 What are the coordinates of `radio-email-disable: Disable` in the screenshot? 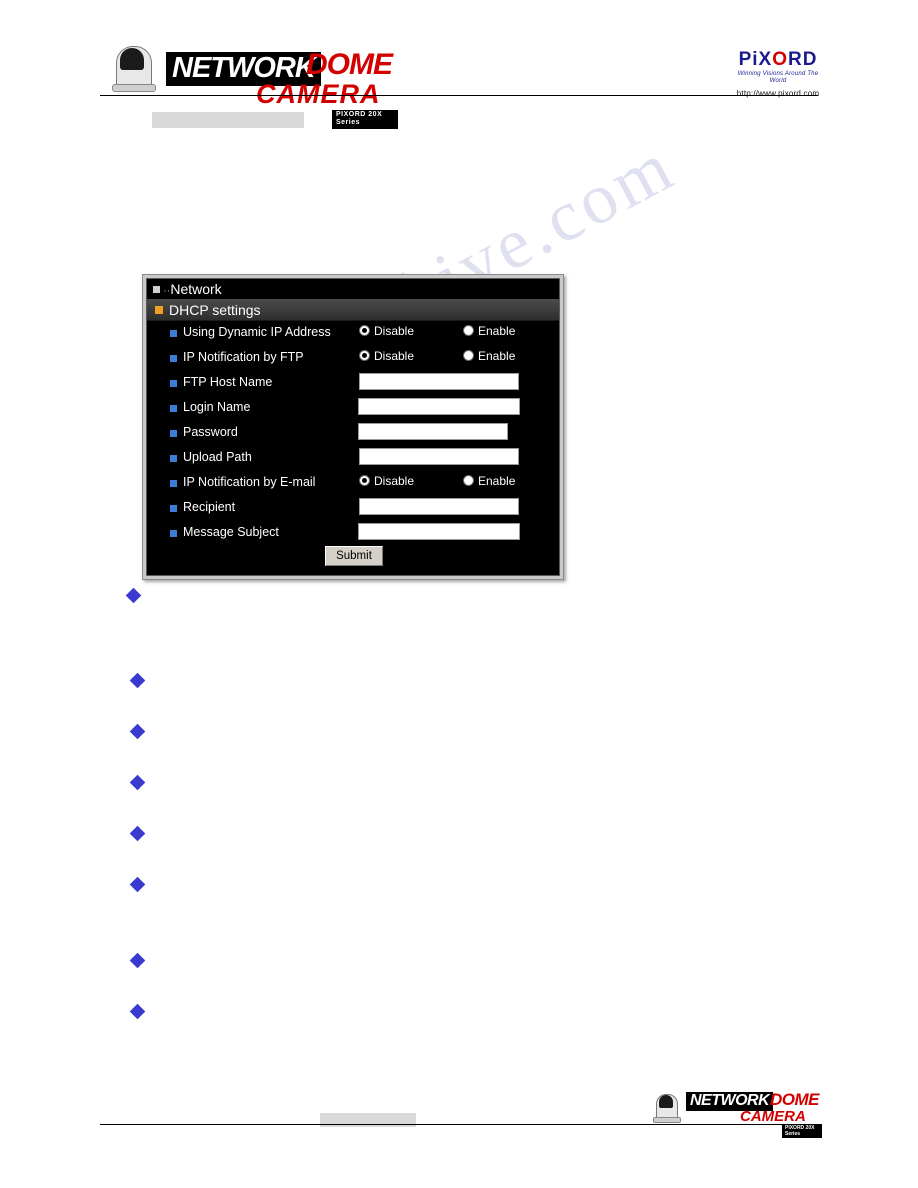 It's located at (386, 481).